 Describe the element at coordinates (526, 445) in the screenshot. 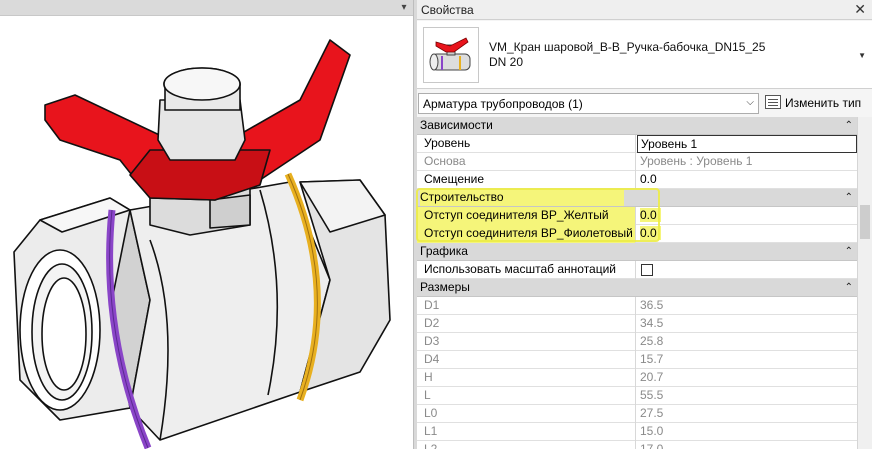

I see `property-name: L2` at that location.